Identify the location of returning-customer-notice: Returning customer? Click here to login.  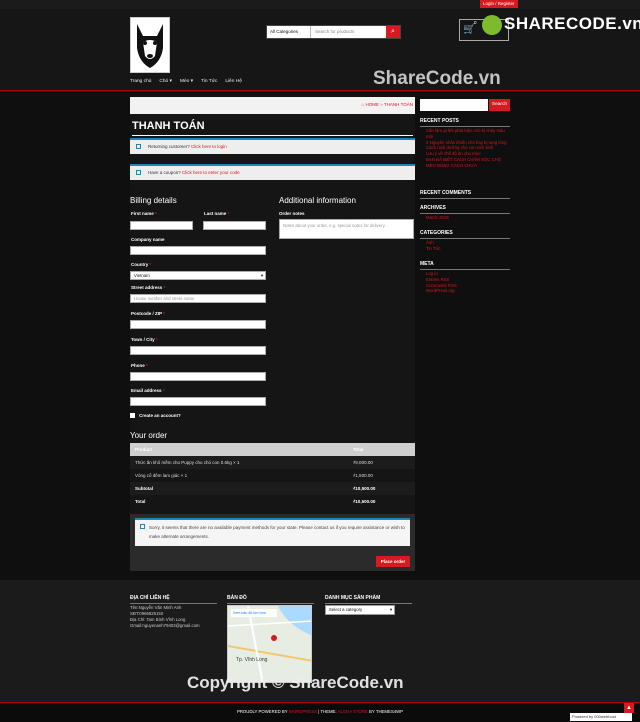
(272, 146).